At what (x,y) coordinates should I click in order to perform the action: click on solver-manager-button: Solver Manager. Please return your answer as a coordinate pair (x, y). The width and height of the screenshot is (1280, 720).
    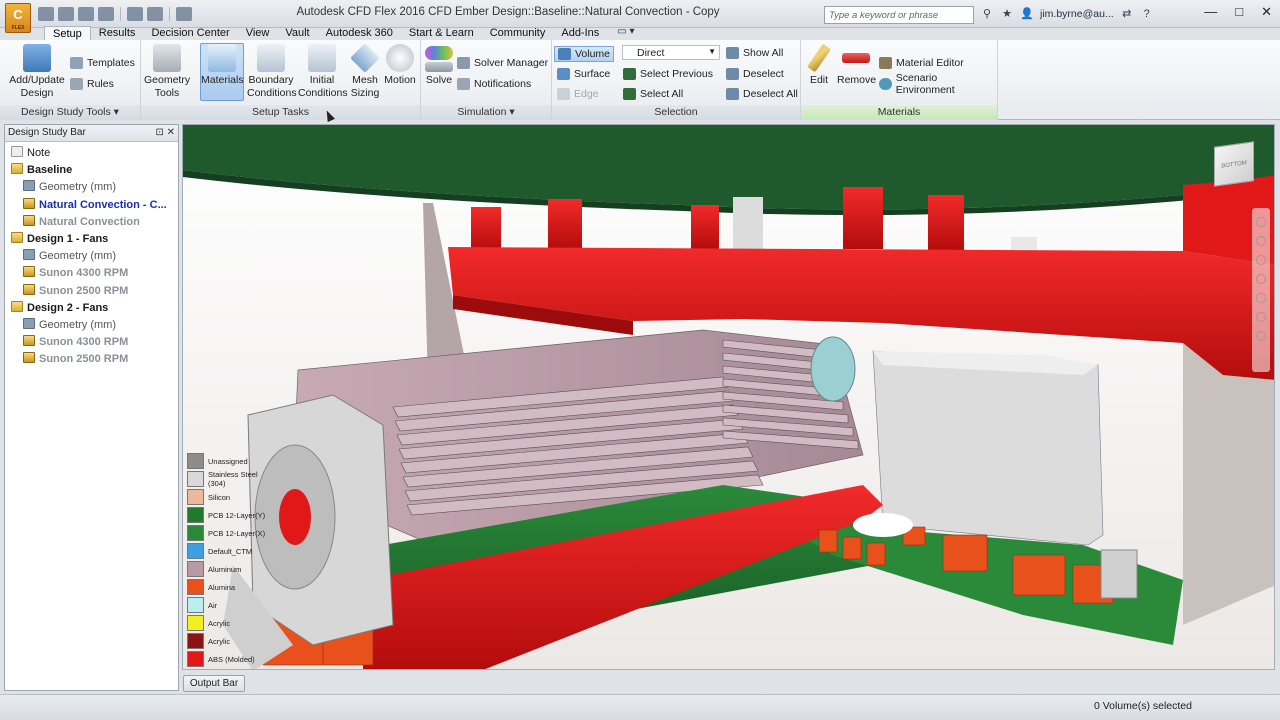
    Looking at the image, I should click on (502, 63).